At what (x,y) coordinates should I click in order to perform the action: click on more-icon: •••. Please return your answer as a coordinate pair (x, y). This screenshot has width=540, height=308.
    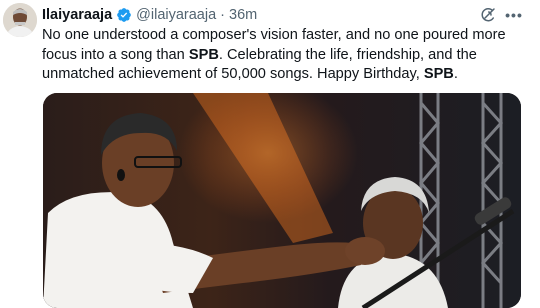
    Looking at the image, I should click on (514, 15).